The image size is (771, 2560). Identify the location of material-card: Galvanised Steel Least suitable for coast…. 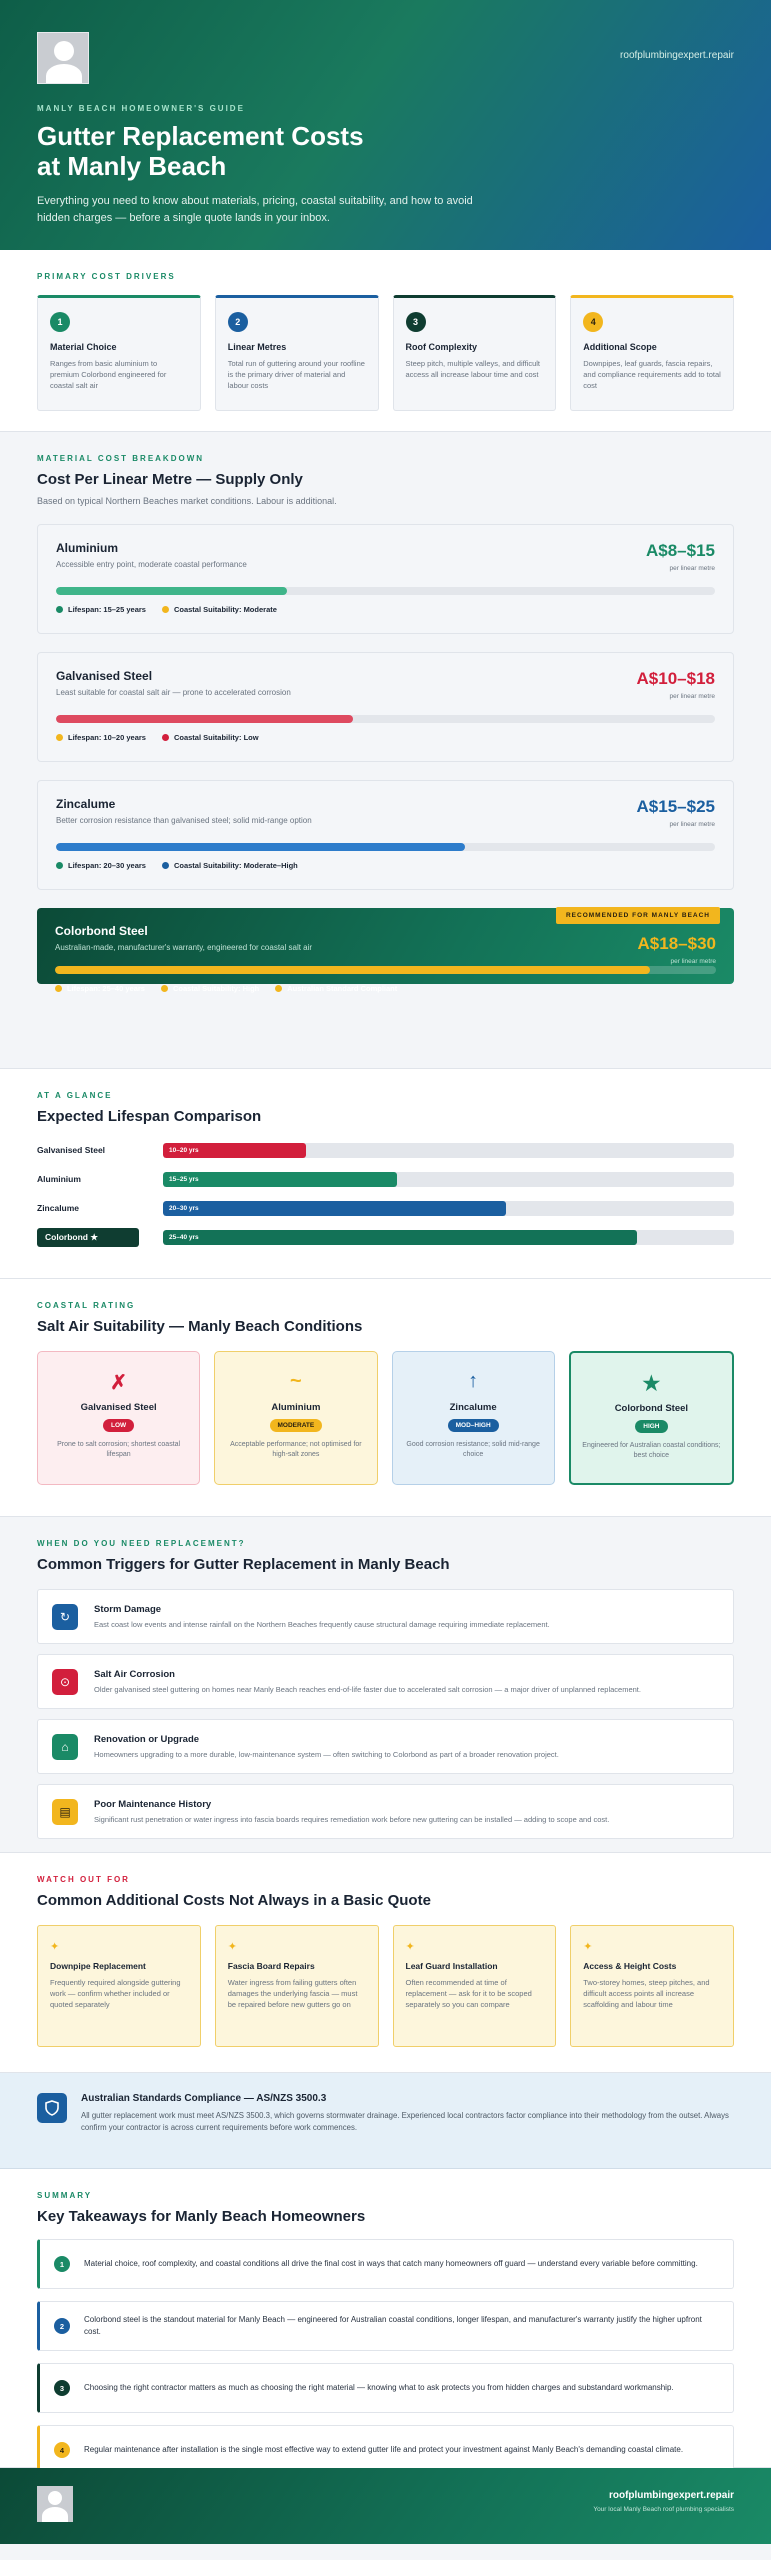
(385, 707).